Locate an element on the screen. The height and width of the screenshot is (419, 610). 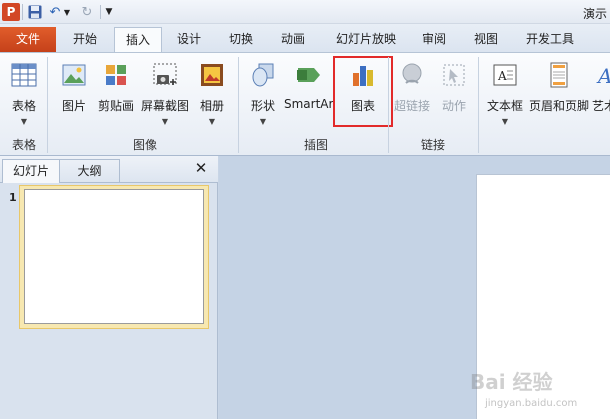
panel-tab-row: 幻灯片 大纲 is located at coordinates (109, 169).